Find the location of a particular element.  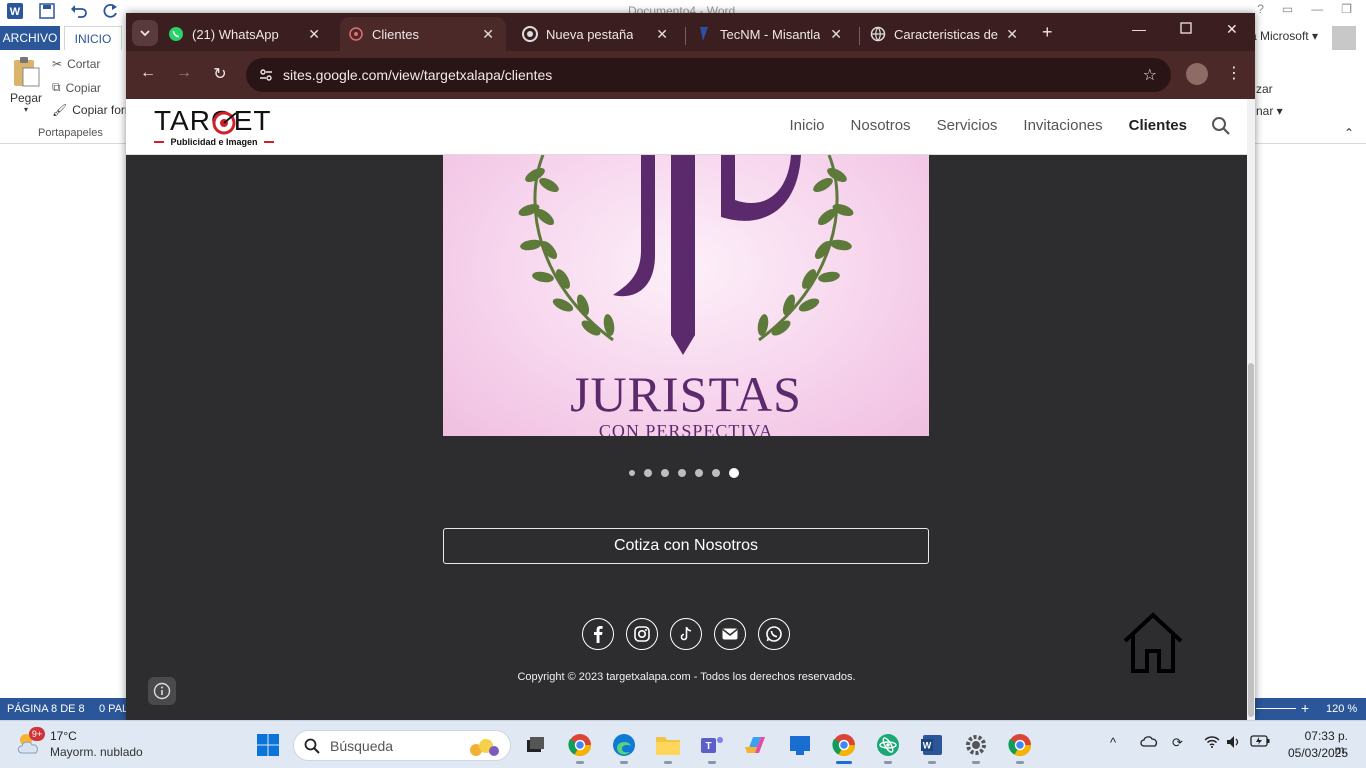

windows-start-icon is located at coordinates (268, 747).